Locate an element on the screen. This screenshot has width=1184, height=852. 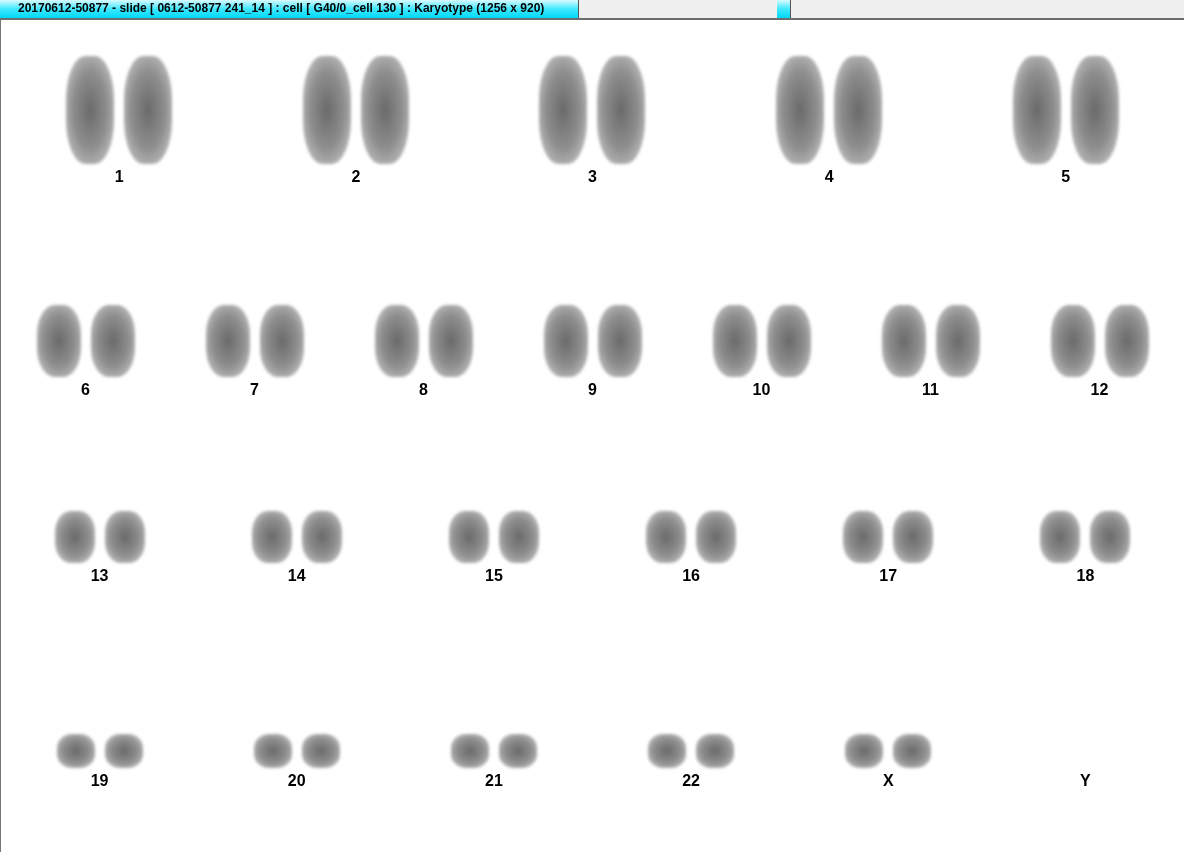
window-title: 20170612-50877 - slide [ 0612-50877 241_14 ] : cell [ G40/0_cell 130 ] : Karyotype (1256 x 920) is located at coordinates (289, 9).